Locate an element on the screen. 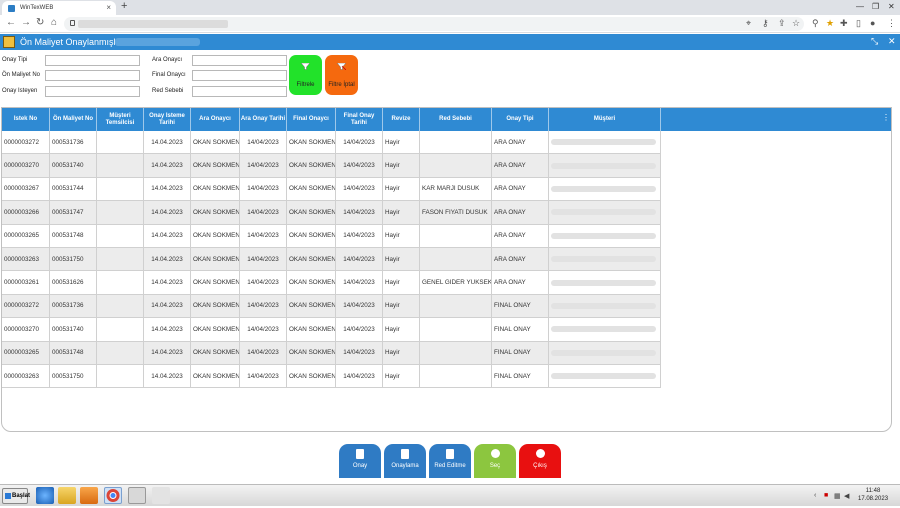 The width and height of the screenshot is (900, 508). location-icon: ⌖ is located at coordinates (748, 23).